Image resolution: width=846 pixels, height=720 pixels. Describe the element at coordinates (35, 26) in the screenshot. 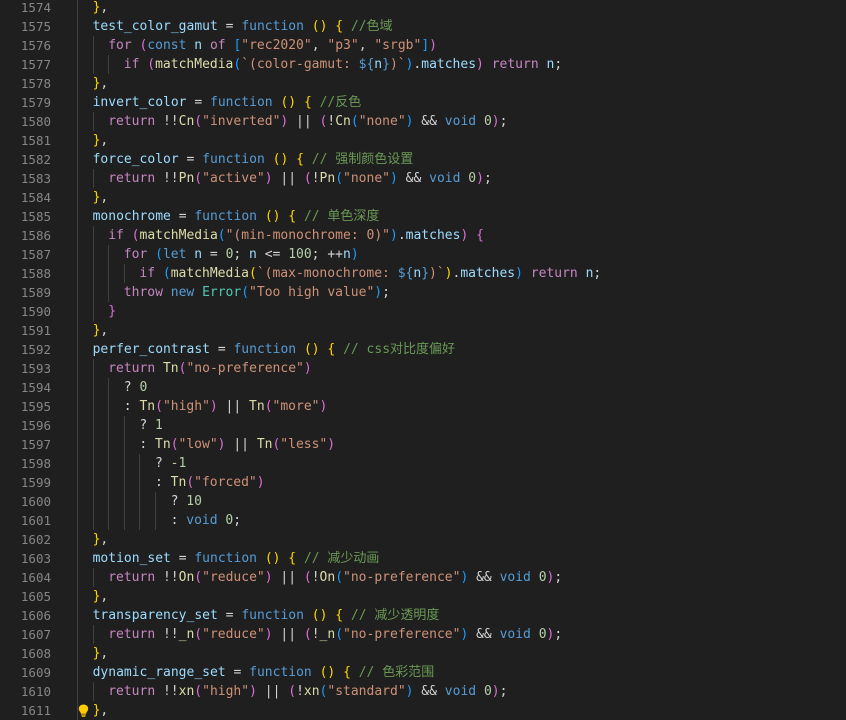

I see `line-number: 1575` at that location.